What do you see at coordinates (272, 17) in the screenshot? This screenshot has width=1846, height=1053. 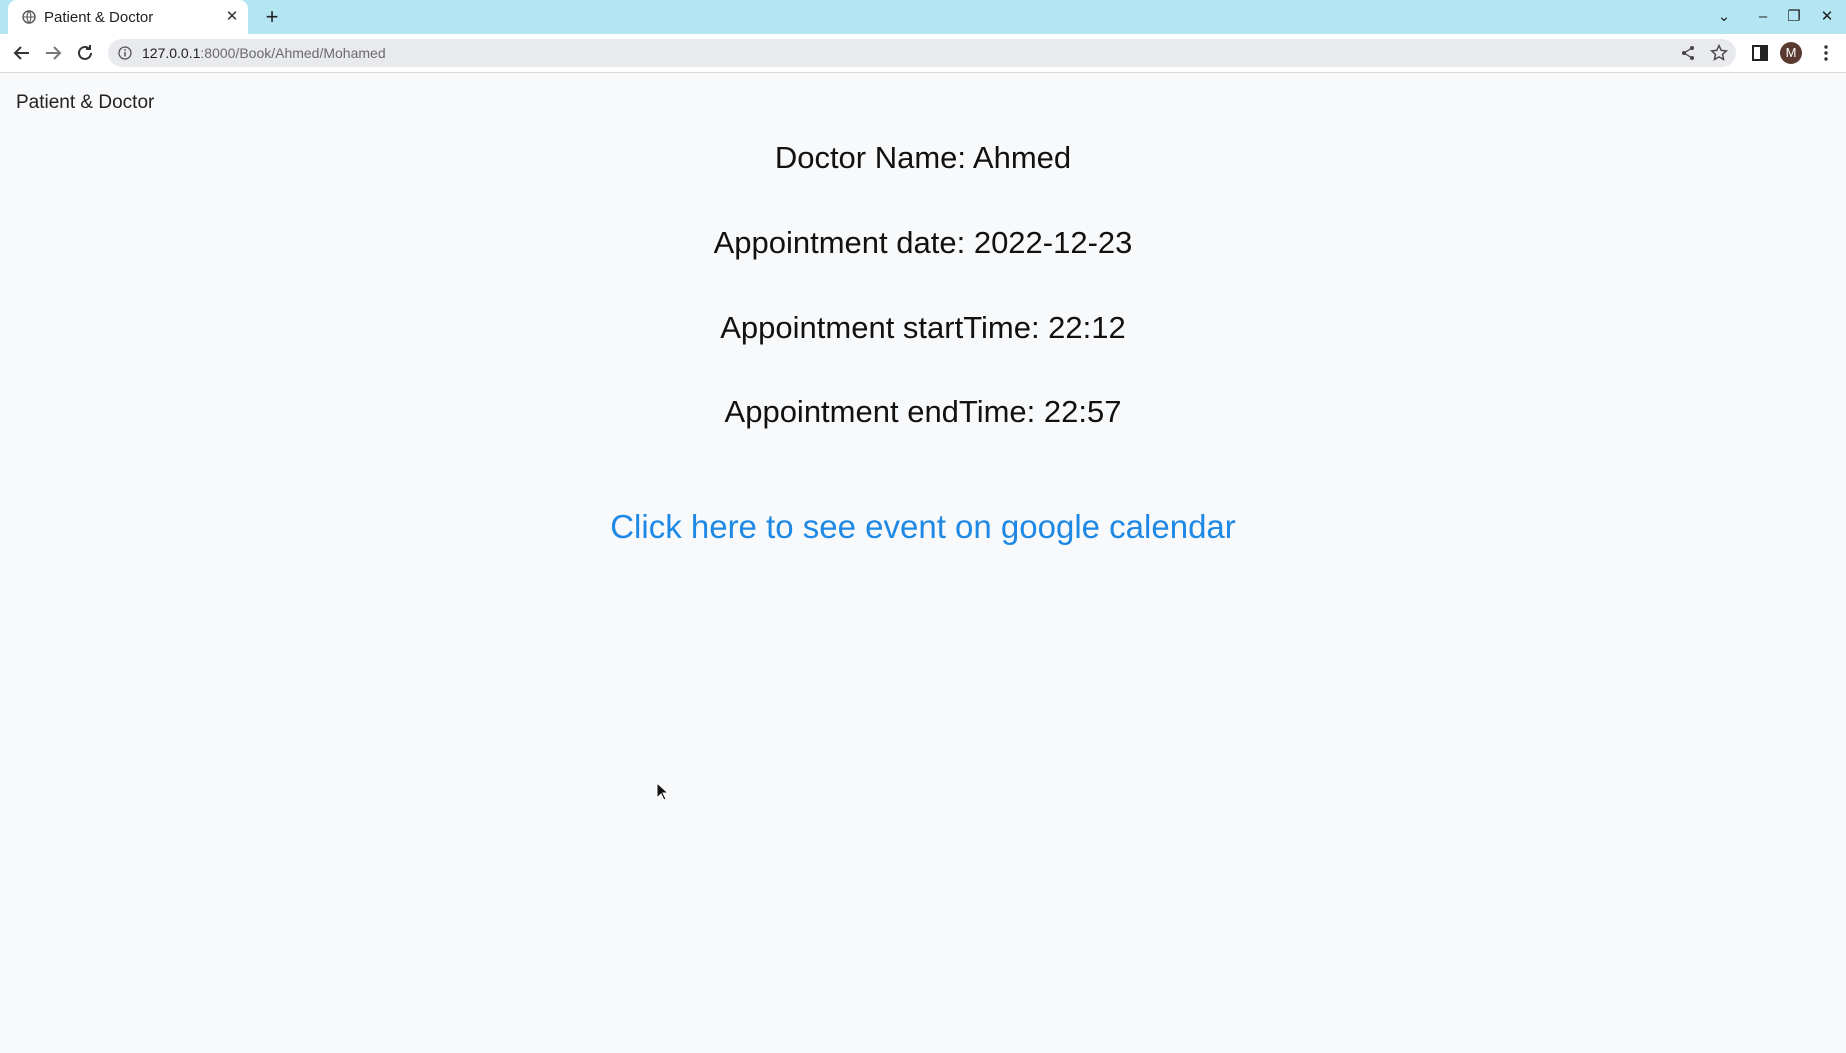 I see `plus-icon: +` at bounding box center [272, 17].